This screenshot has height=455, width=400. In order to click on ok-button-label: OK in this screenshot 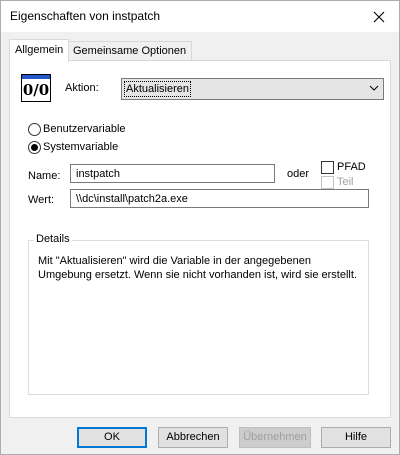, I will do `click(112, 437)`.